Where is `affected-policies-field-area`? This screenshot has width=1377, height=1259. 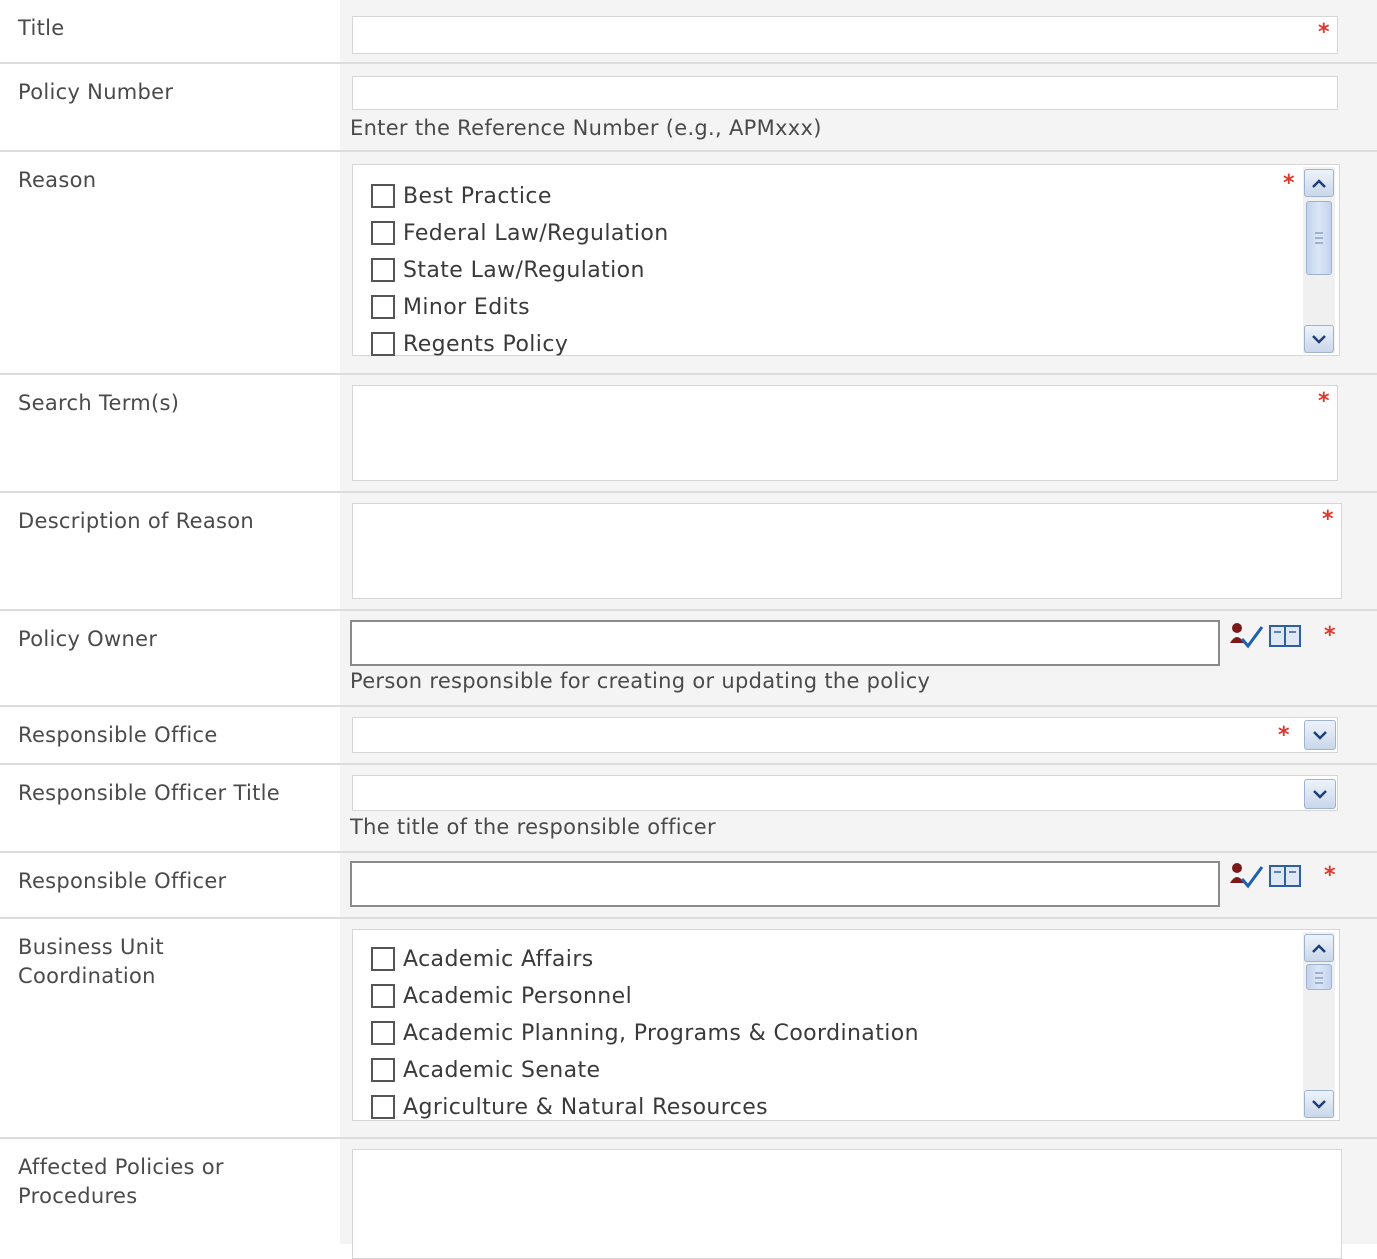
affected-policies-field-area is located at coordinates (858, 1199).